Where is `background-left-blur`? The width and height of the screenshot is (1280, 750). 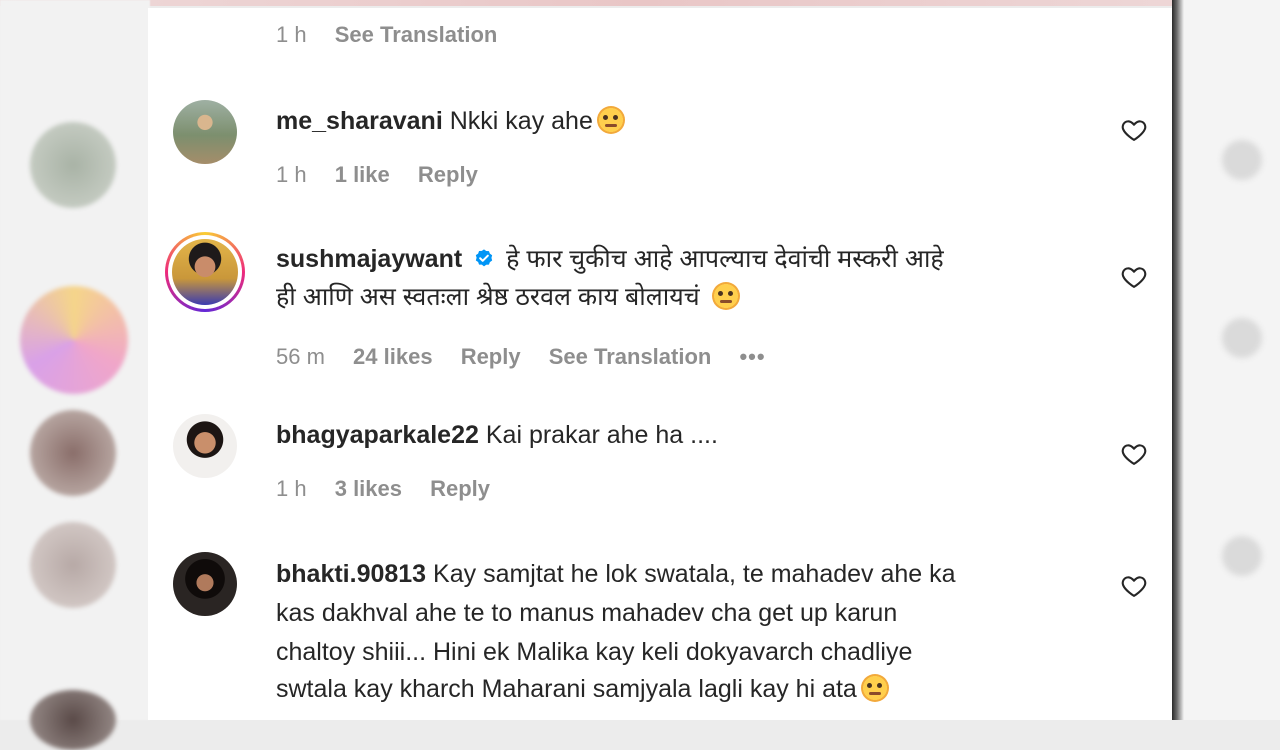 background-left-blur is located at coordinates (75, 375).